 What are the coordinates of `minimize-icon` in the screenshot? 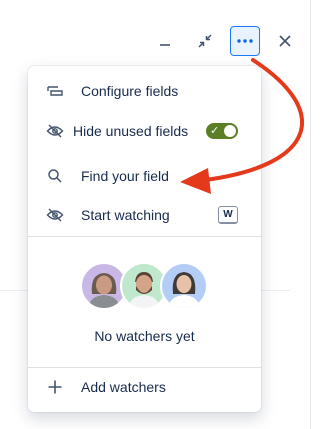 It's located at (165, 45).